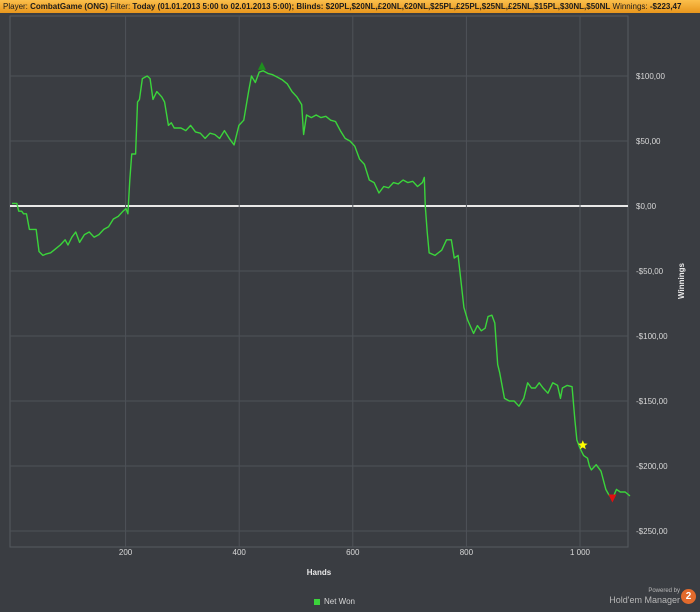 Image resolution: width=700 pixels, height=612 pixels. Describe the element at coordinates (240, 552) in the screenshot. I see `x-tick-label: 400` at that location.